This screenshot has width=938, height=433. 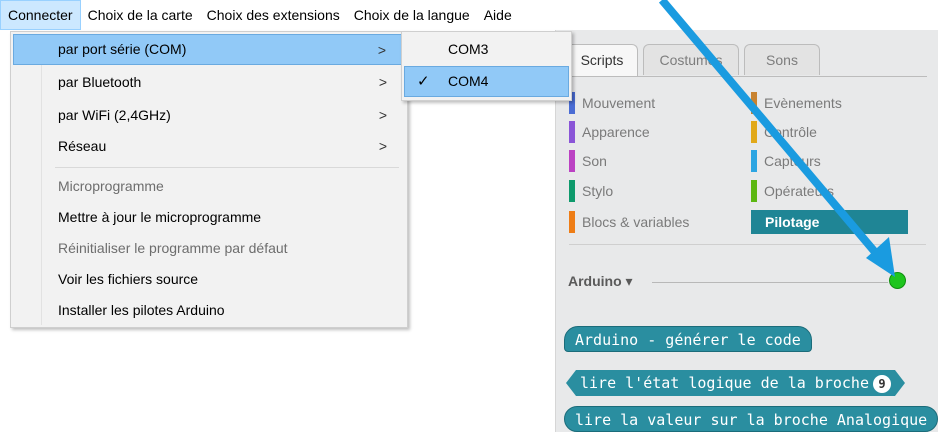 What do you see at coordinates (273, 15) in the screenshot?
I see `menu-choix-extensions: Choix des extensions` at bounding box center [273, 15].